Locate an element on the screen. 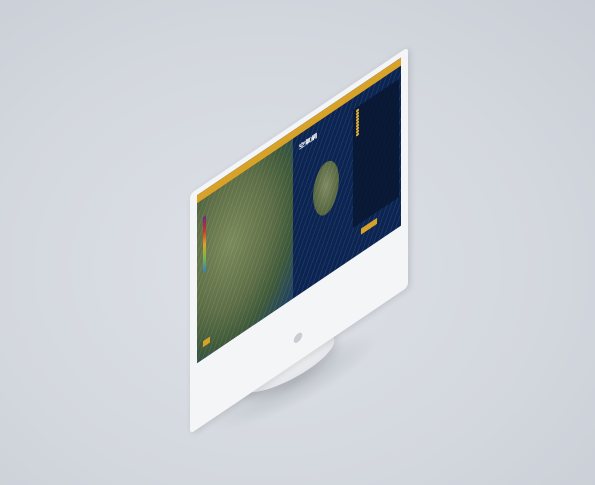 This screenshot has height=485, width=595. apple-logo-icon is located at coordinates (298, 337).